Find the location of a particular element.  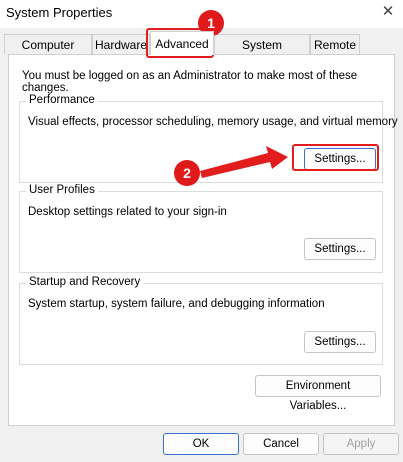

tab-advanced: Advanced is located at coordinates (182, 43).